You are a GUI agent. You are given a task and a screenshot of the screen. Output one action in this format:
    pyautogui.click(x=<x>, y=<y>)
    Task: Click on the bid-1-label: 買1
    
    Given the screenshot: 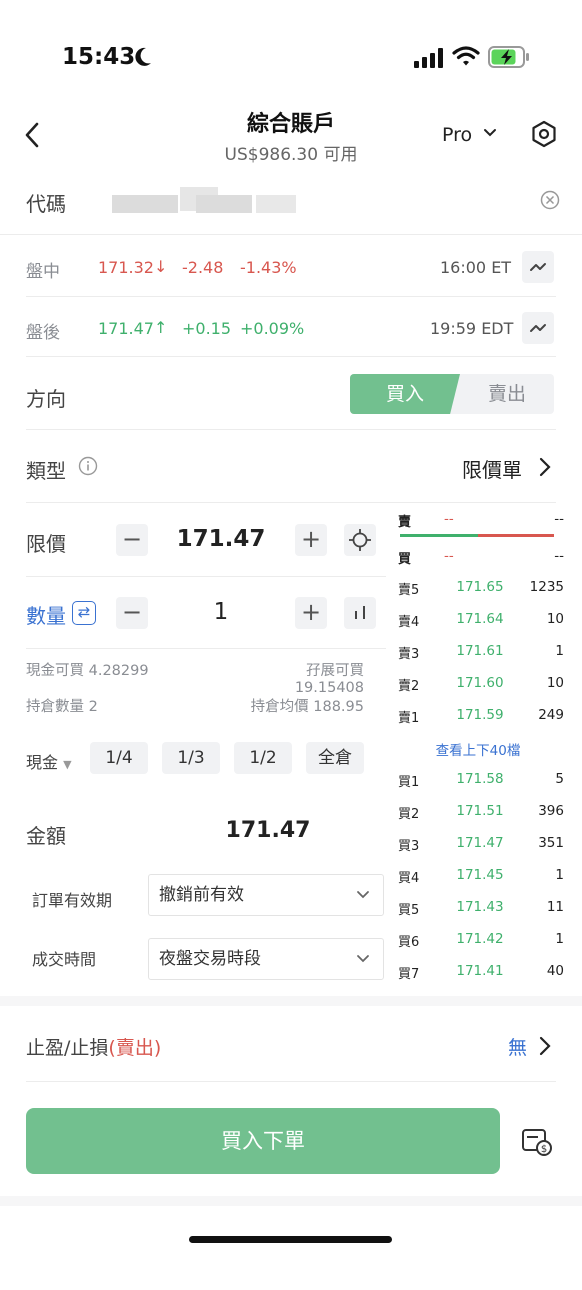 What is the action you would take?
    pyautogui.click(x=409, y=782)
    